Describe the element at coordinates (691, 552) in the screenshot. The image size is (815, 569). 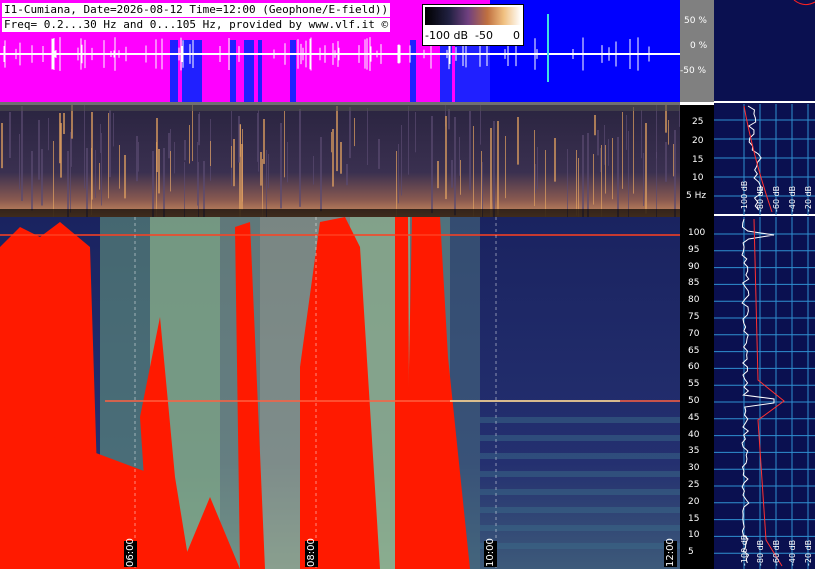
I see `efield-tick: 5` at that location.